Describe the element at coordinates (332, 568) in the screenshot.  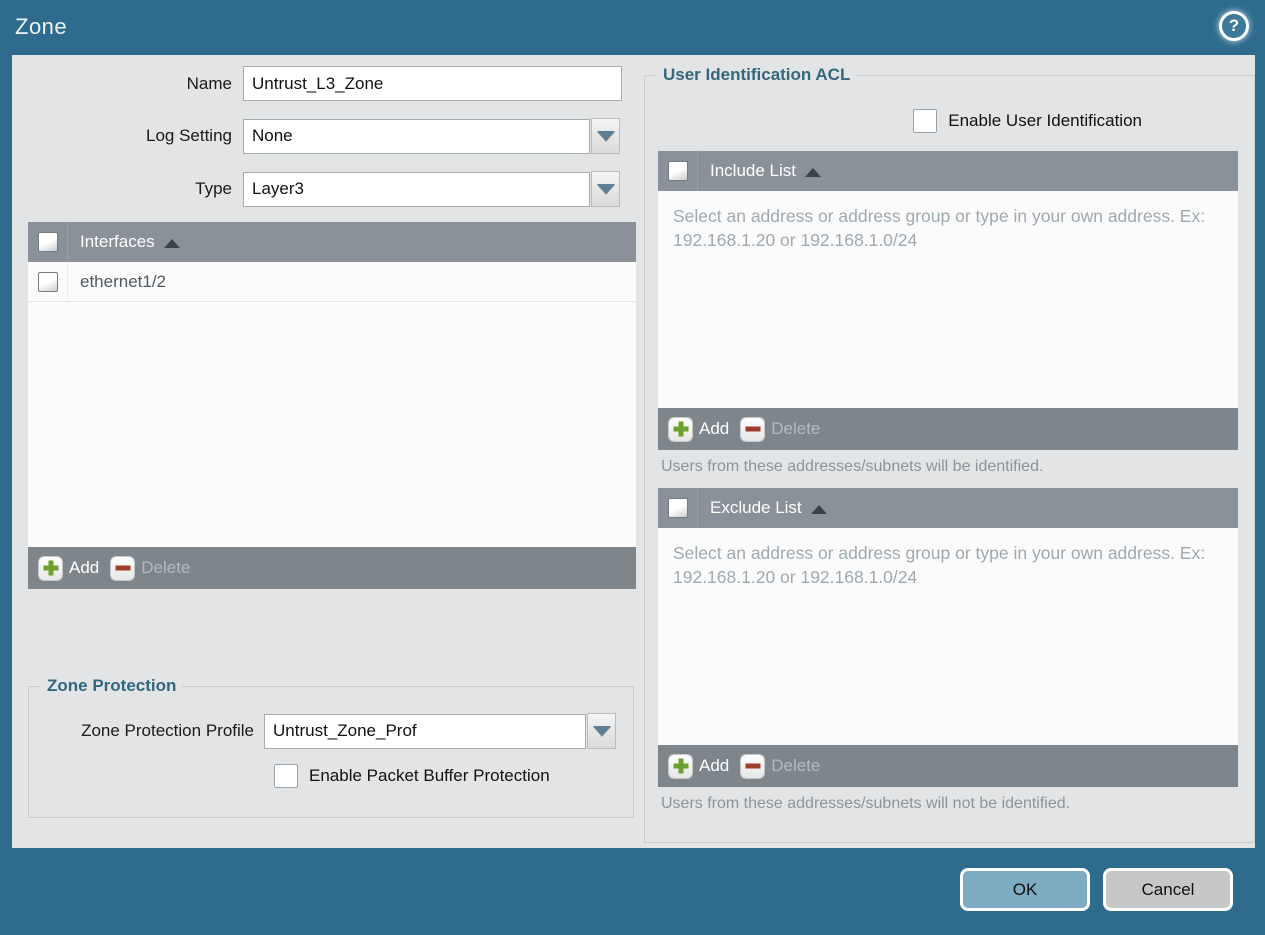
I see `interfaces-action-bar: Add Delete` at that location.